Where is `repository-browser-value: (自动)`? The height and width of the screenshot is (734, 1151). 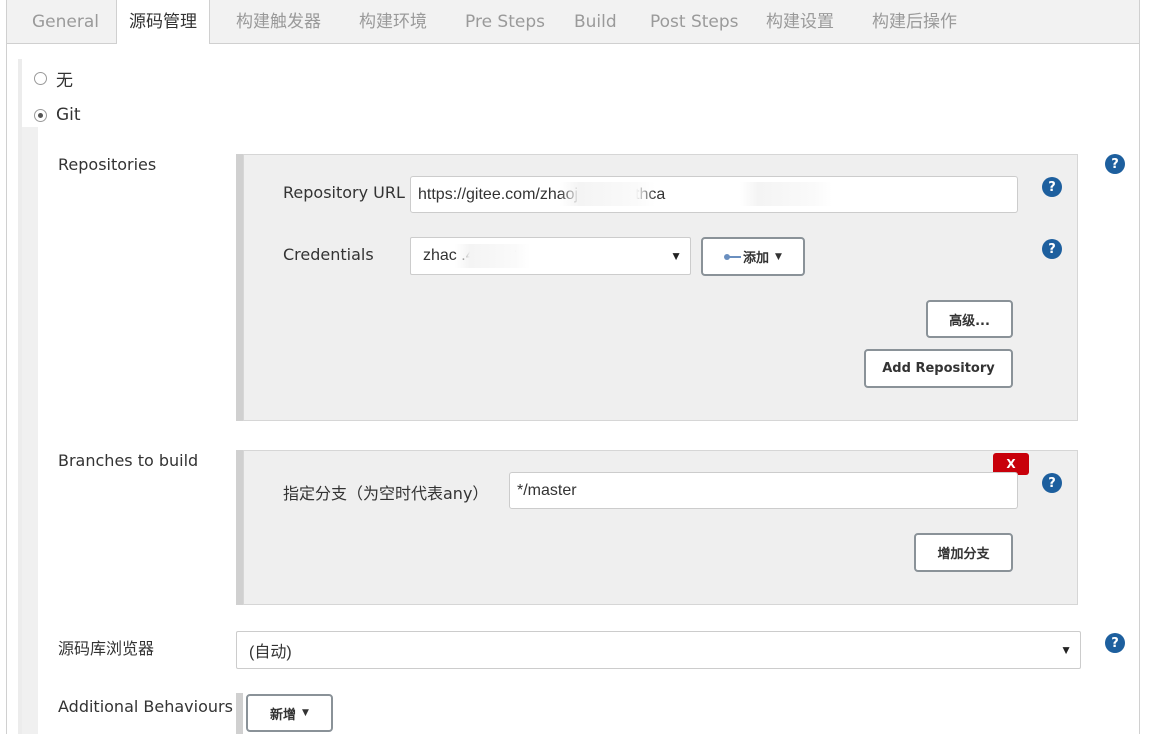
repository-browser-value: (自动) is located at coordinates (270, 652).